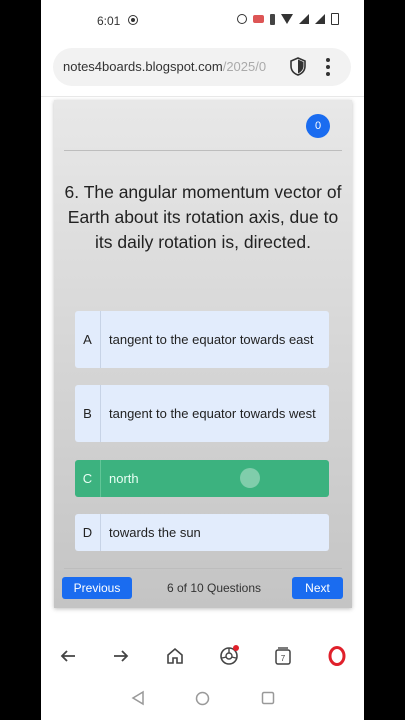 The image size is (405, 720). Describe the element at coordinates (133, 20) in the screenshot. I see `record-icon` at that location.